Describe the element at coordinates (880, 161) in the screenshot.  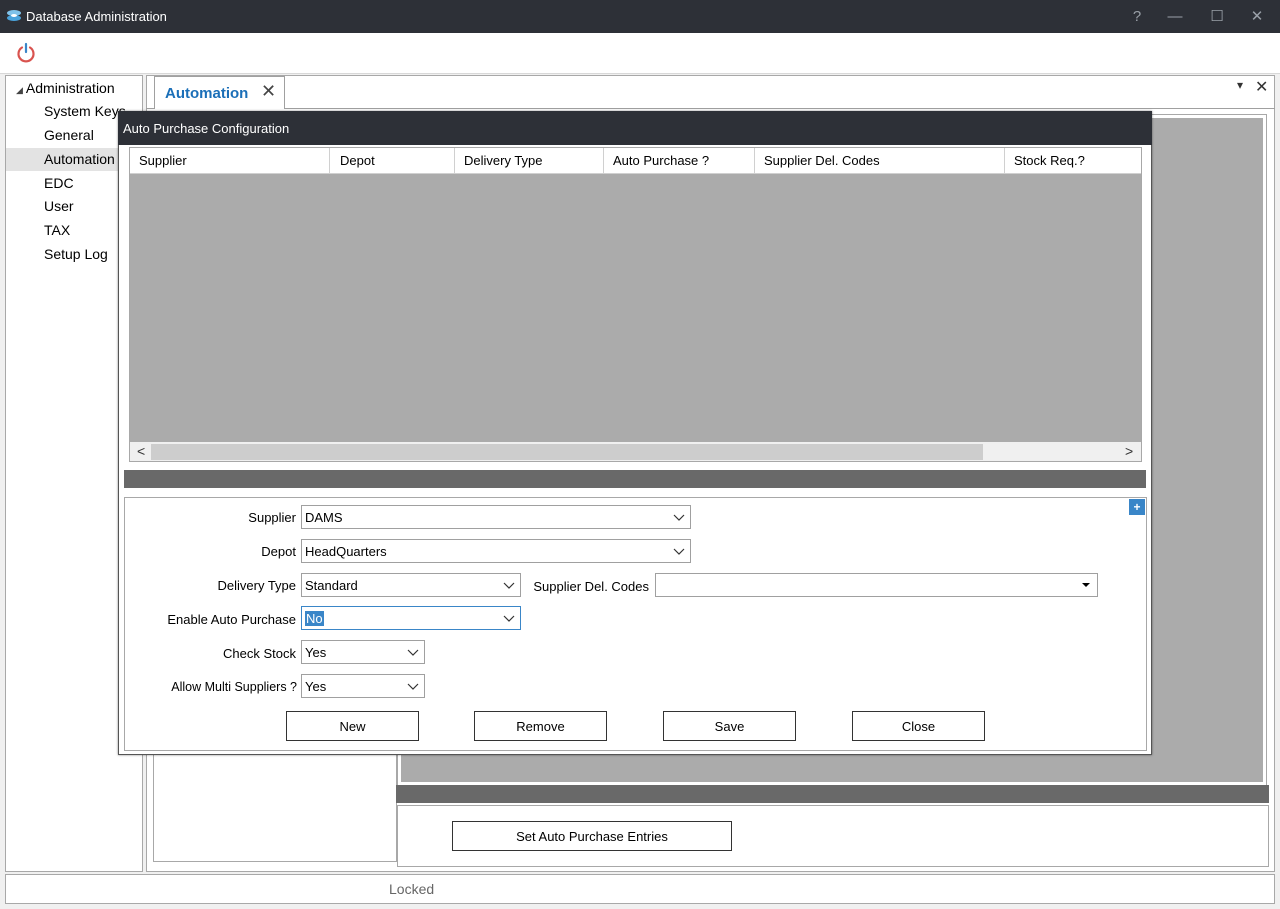
I see `column-supplier-del-codes: Supplier Del. Codes` at that location.